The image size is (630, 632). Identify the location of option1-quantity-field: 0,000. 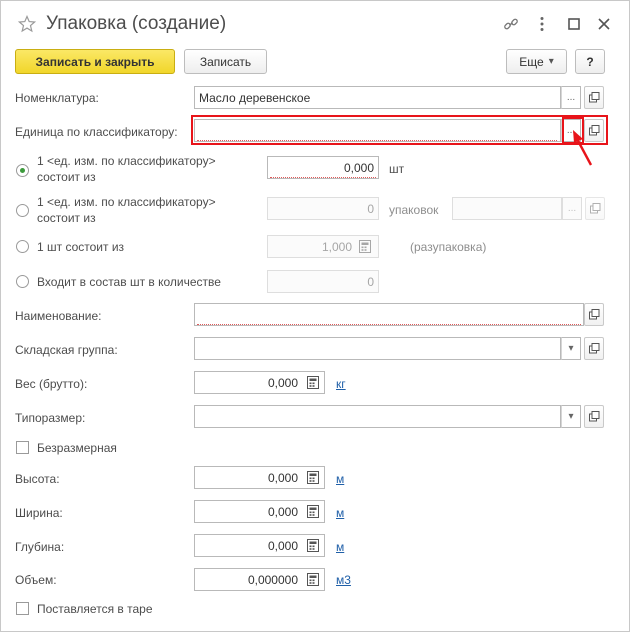
(323, 167).